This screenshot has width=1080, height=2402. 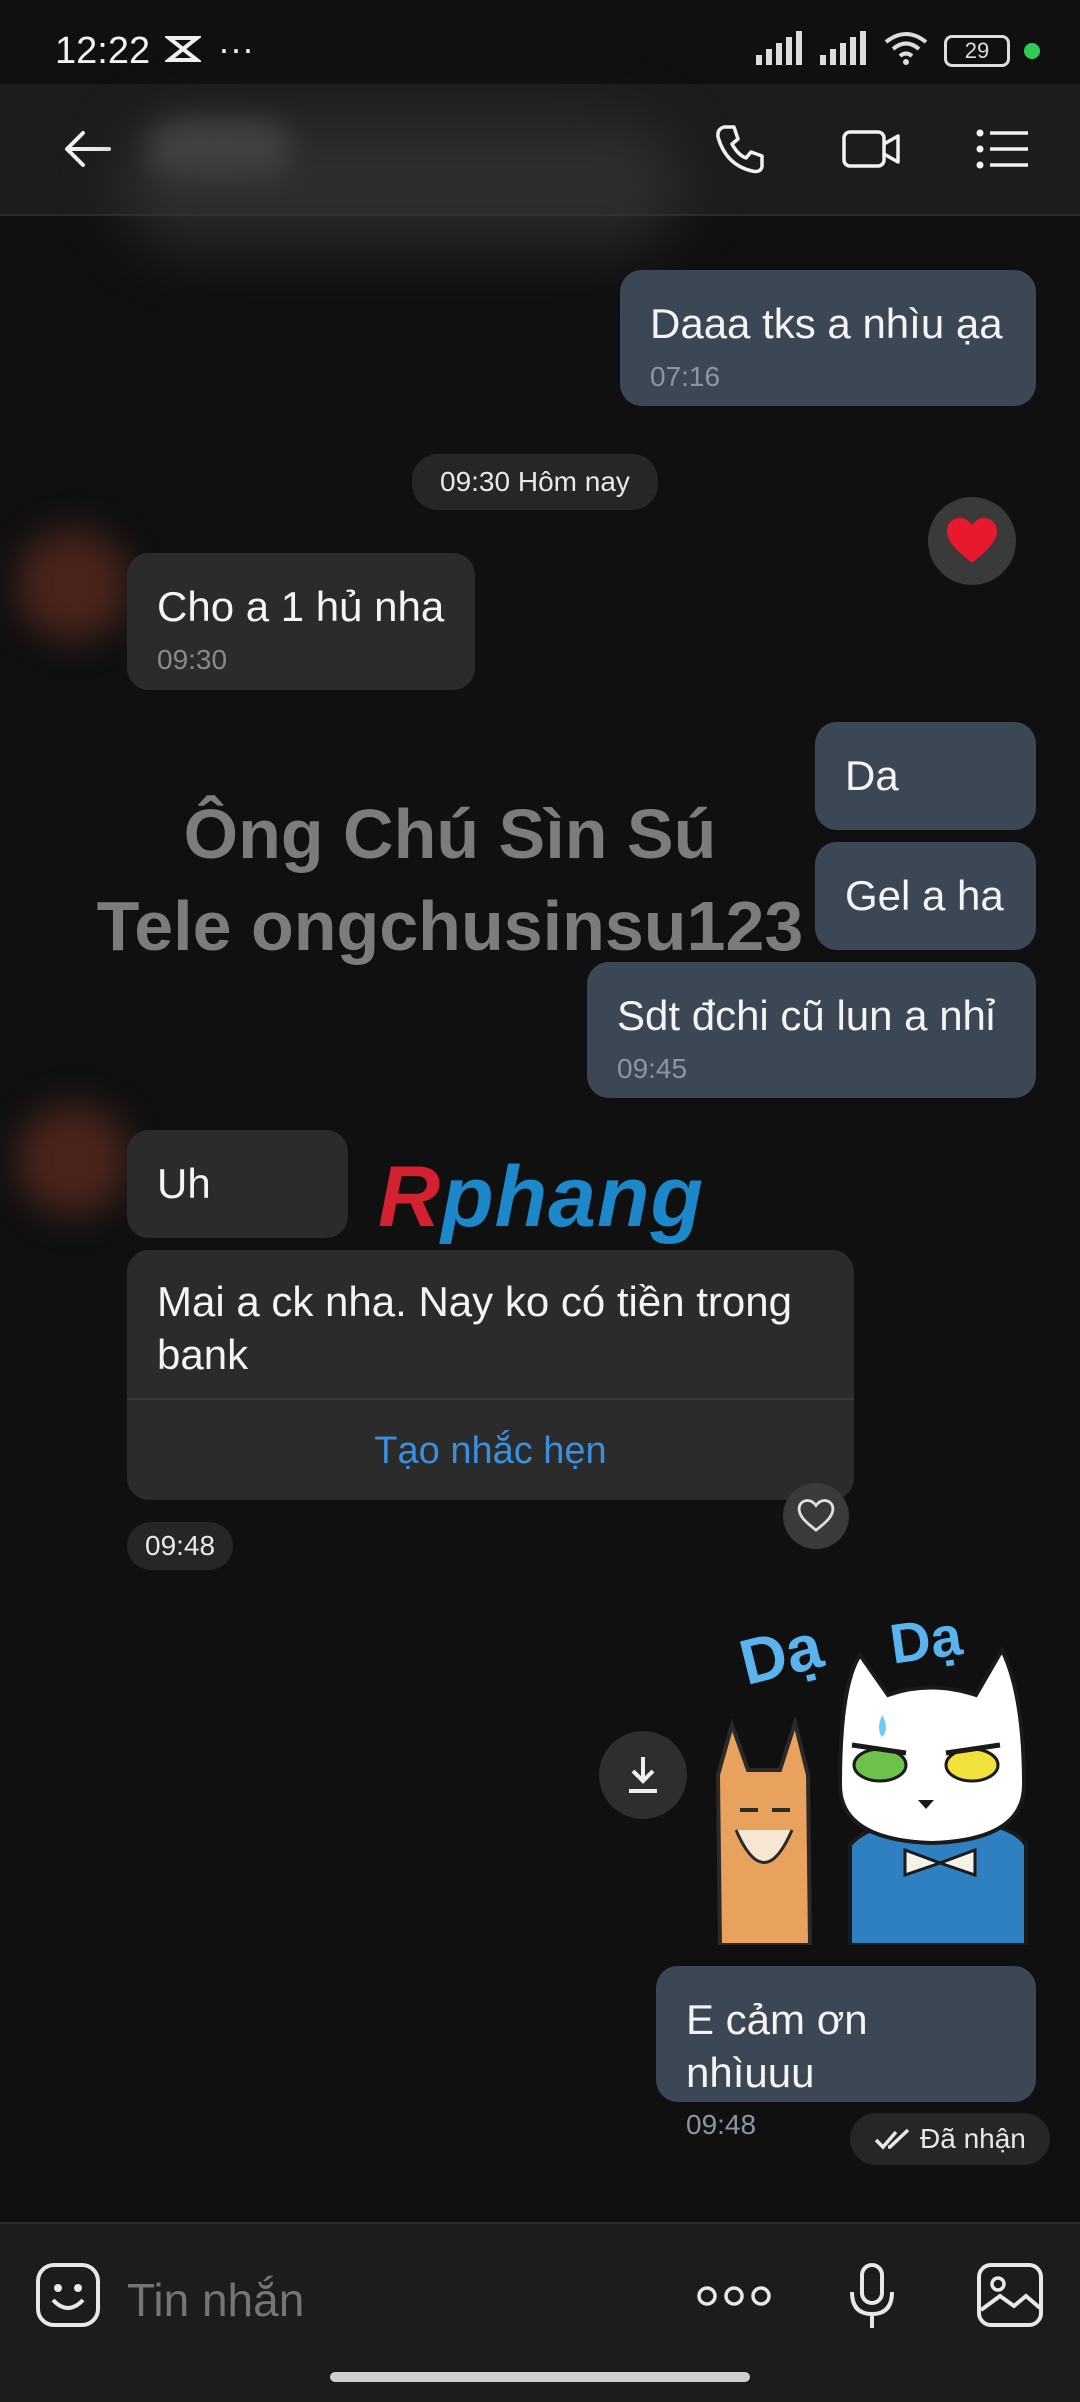 I want to click on download-icon, so click(x=643, y=1775).